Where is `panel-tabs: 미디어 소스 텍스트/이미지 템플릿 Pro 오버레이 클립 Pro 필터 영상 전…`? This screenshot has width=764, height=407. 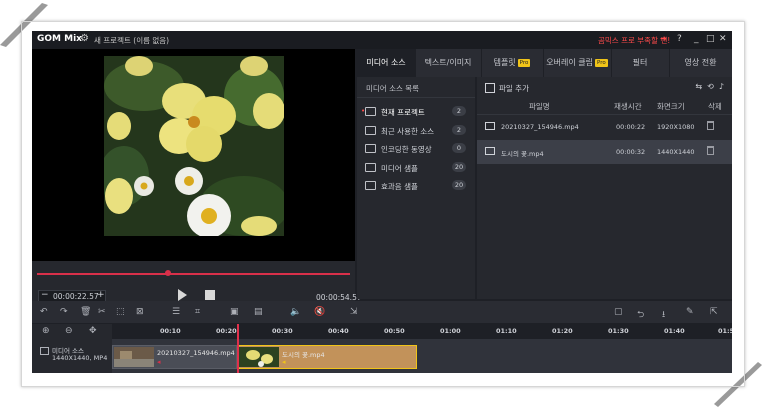 panel-tabs: 미디어 소스 텍스트/이미지 템플릿 Pro 오버레이 클립 Pro 필터 영상 전… is located at coordinates (544, 63).